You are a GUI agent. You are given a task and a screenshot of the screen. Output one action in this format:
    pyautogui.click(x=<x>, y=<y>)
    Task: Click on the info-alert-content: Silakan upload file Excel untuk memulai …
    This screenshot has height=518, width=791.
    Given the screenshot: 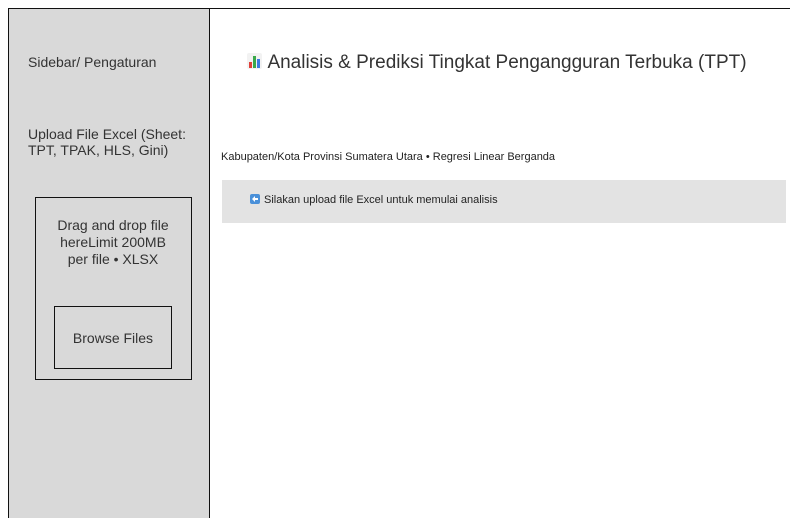 What is the action you would take?
    pyautogui.click(x=374, y=200)
    